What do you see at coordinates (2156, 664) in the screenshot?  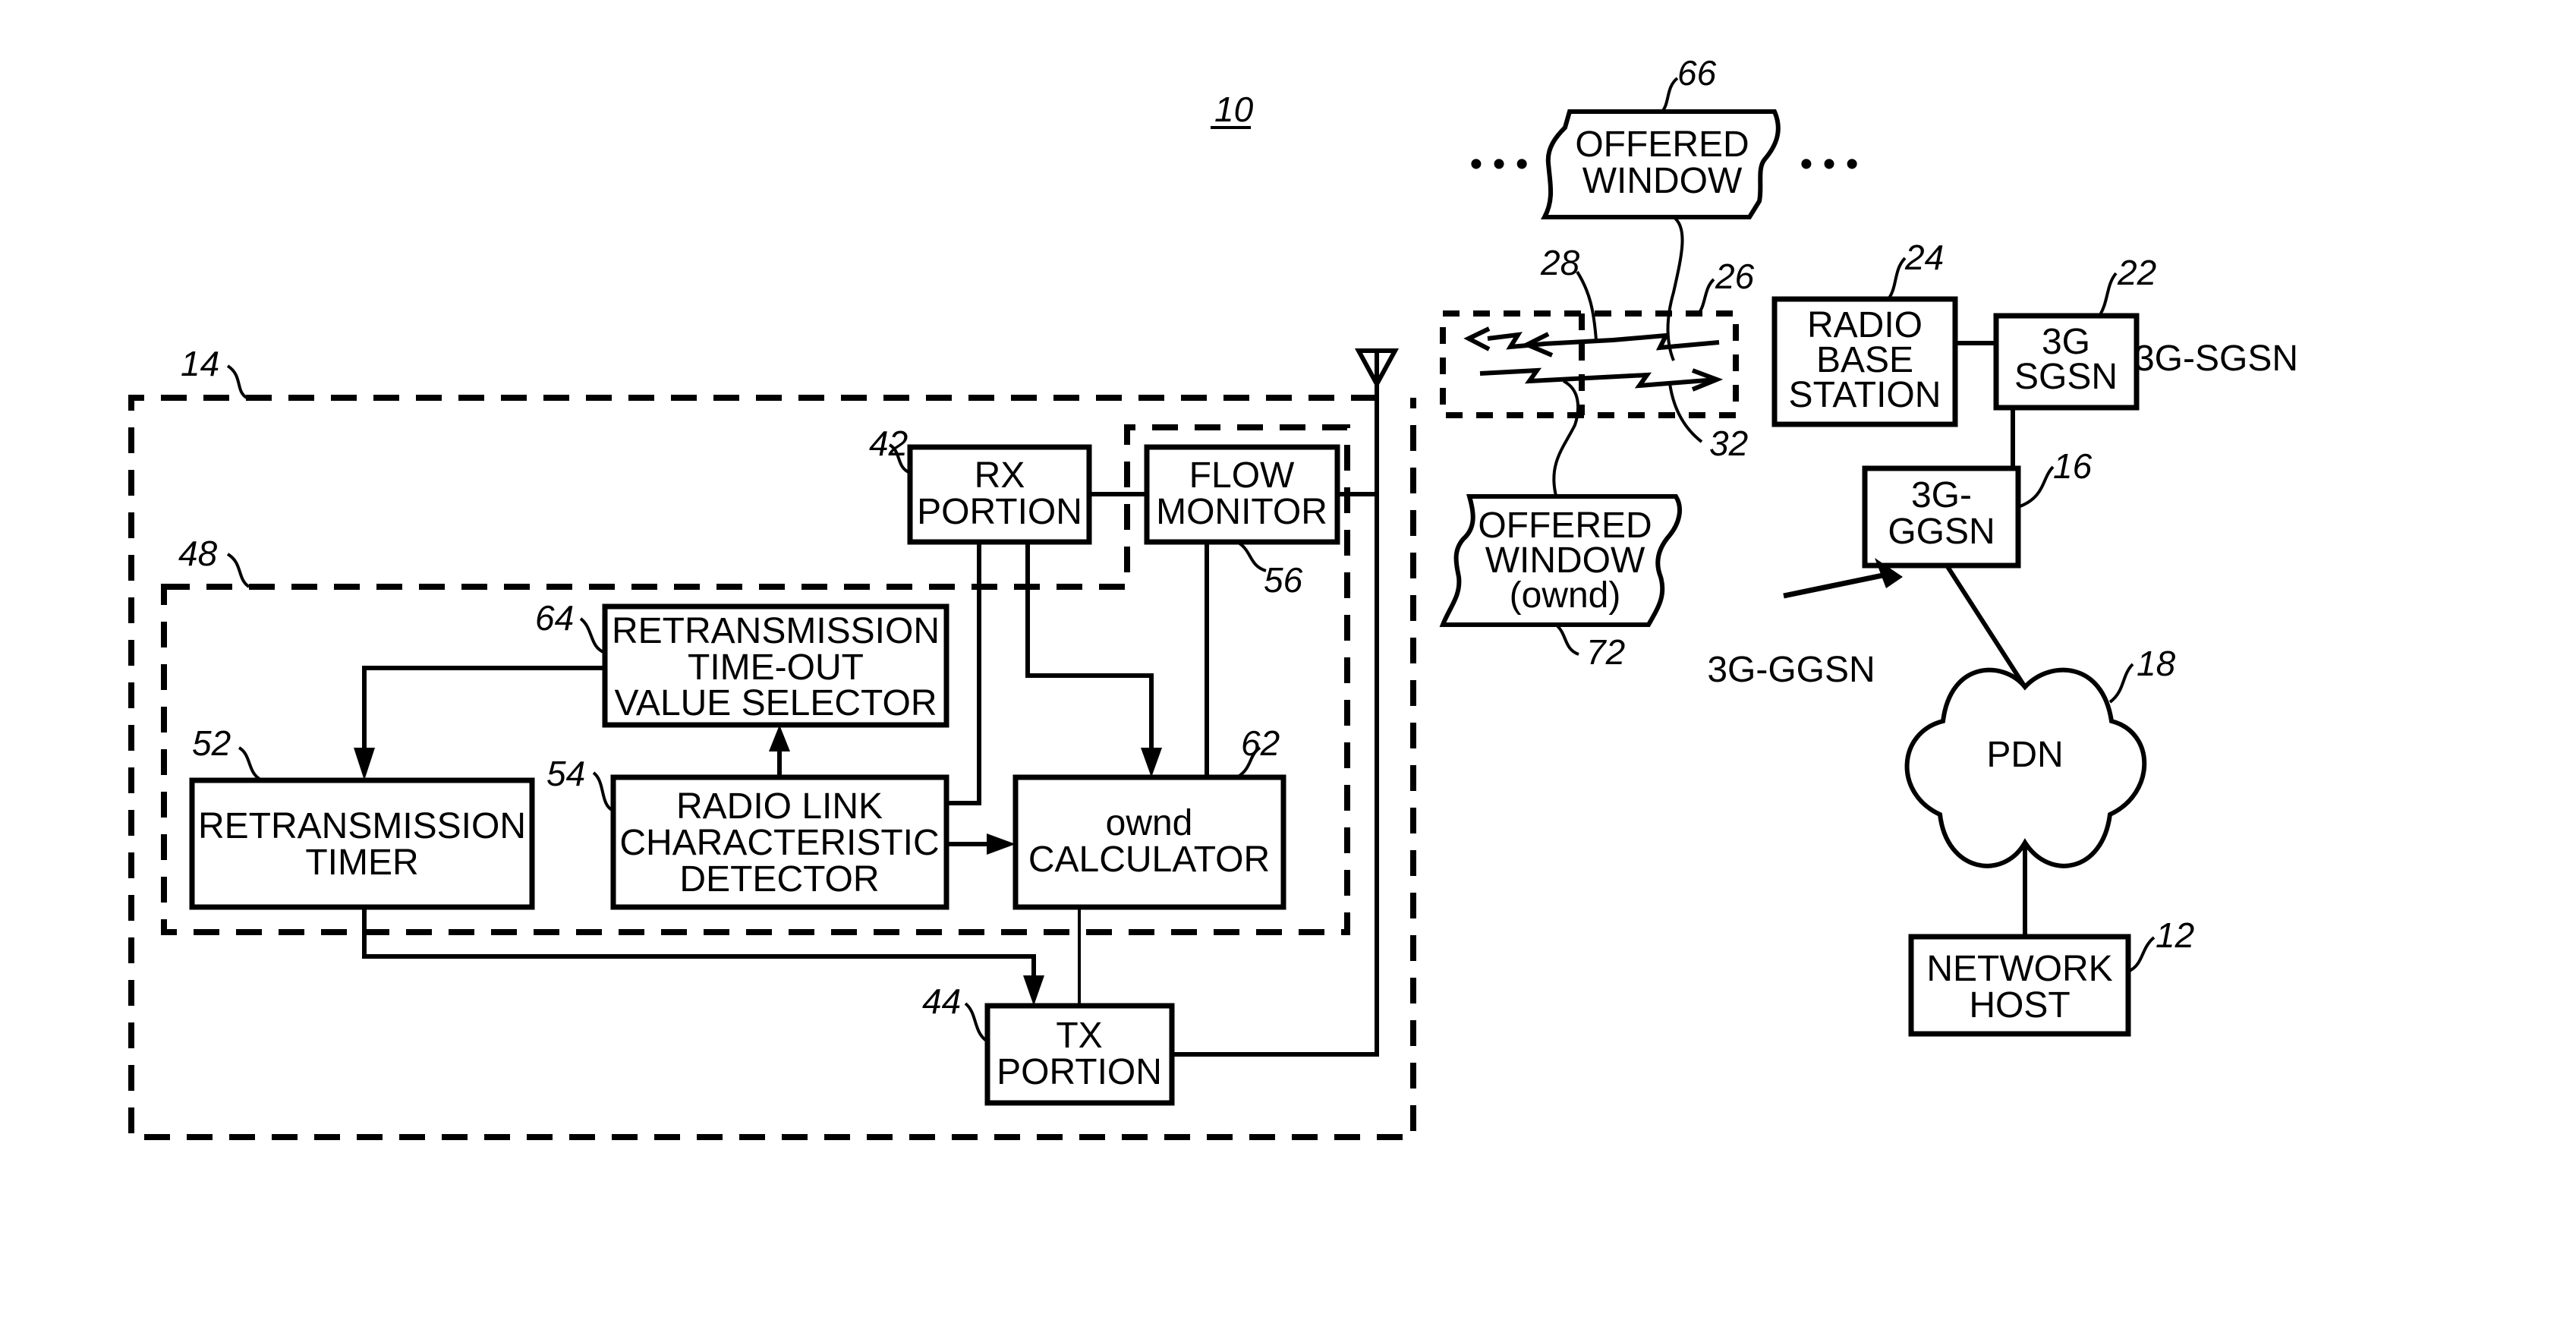 I see `ref-18: 18` at bounding box center [2156, 664].